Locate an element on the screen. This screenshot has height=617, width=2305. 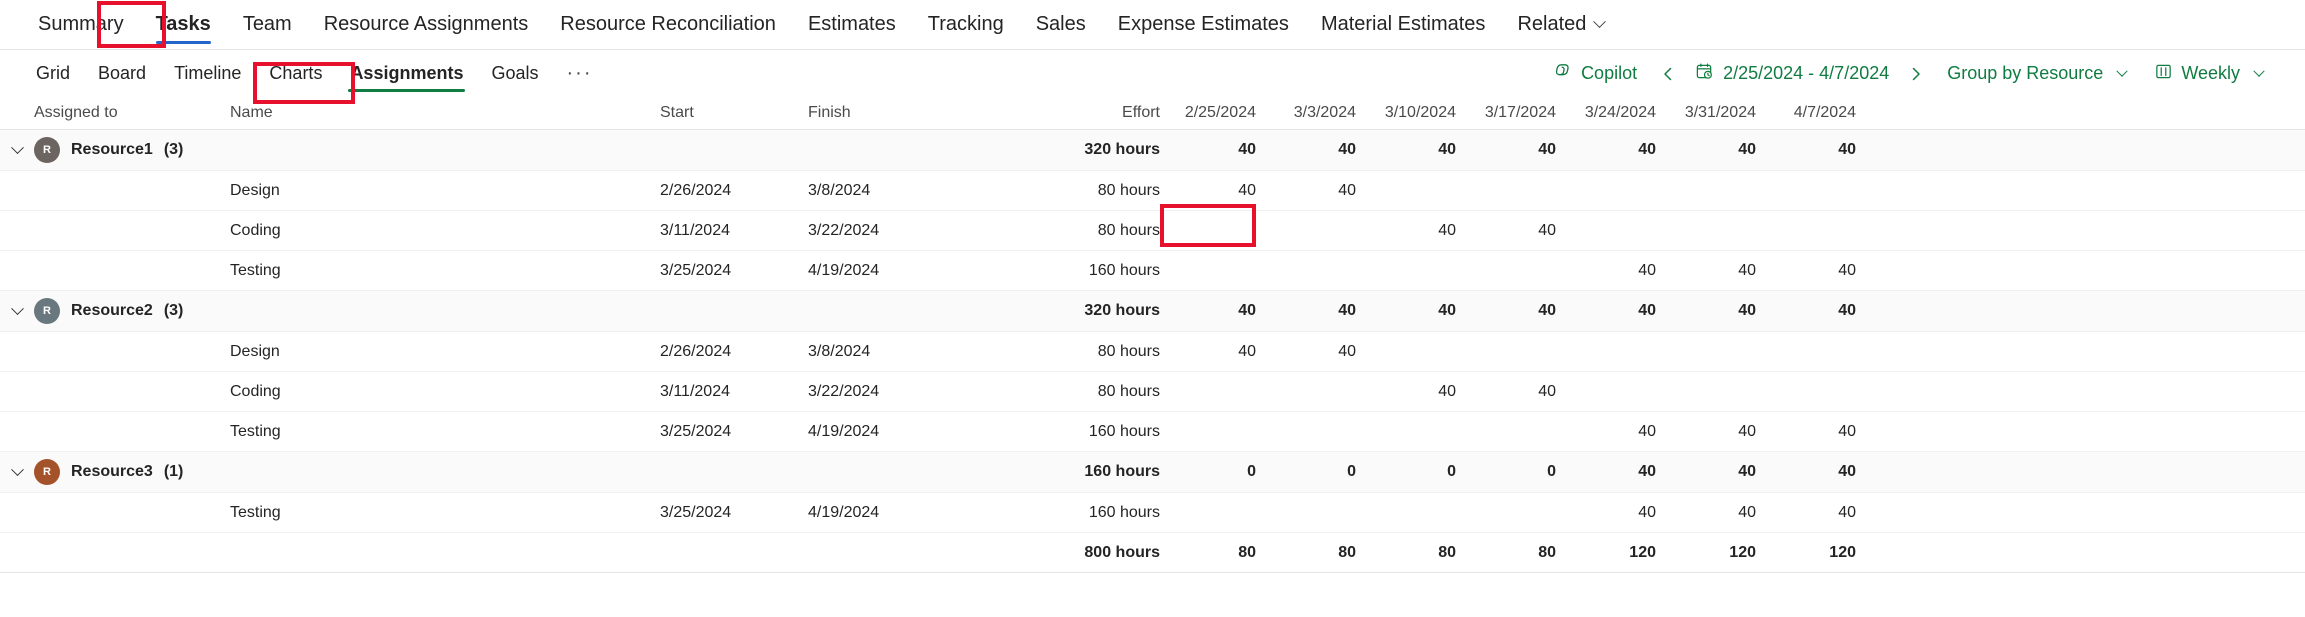
nav-item-label: Sales is located at coordinates (1060, 24).